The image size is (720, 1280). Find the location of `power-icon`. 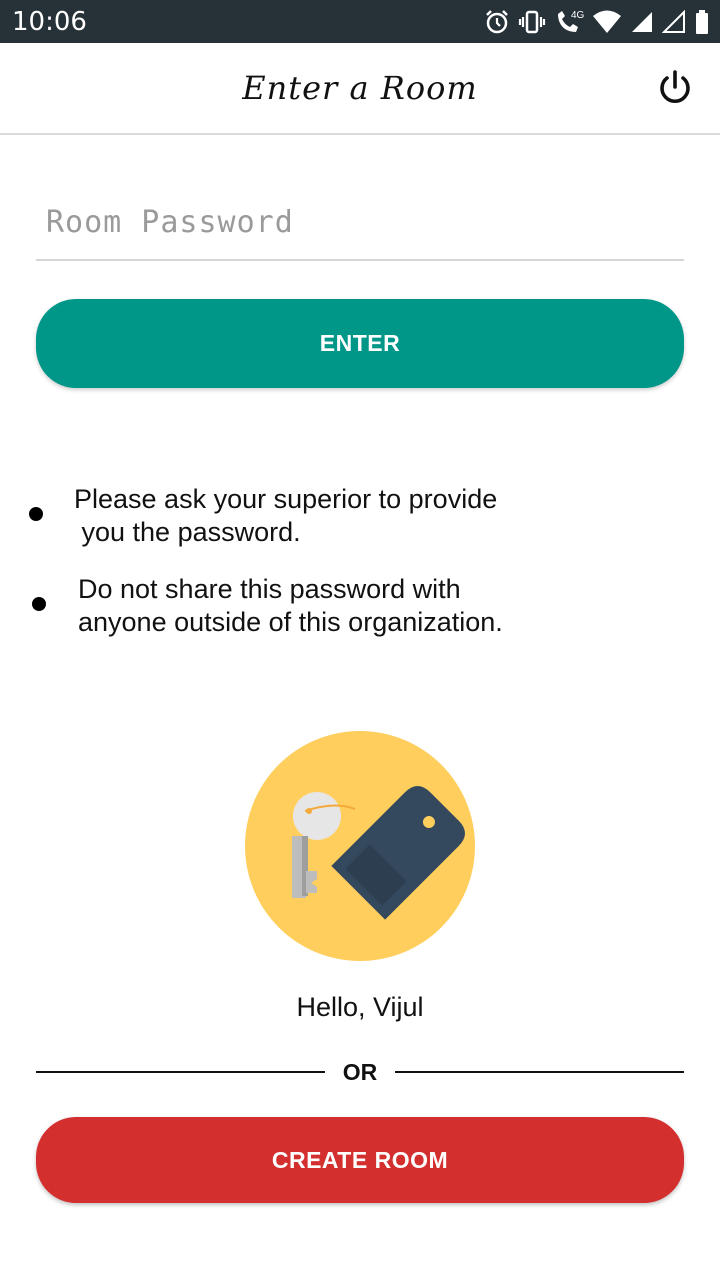

power-icon is located at coordinates (675, 87).